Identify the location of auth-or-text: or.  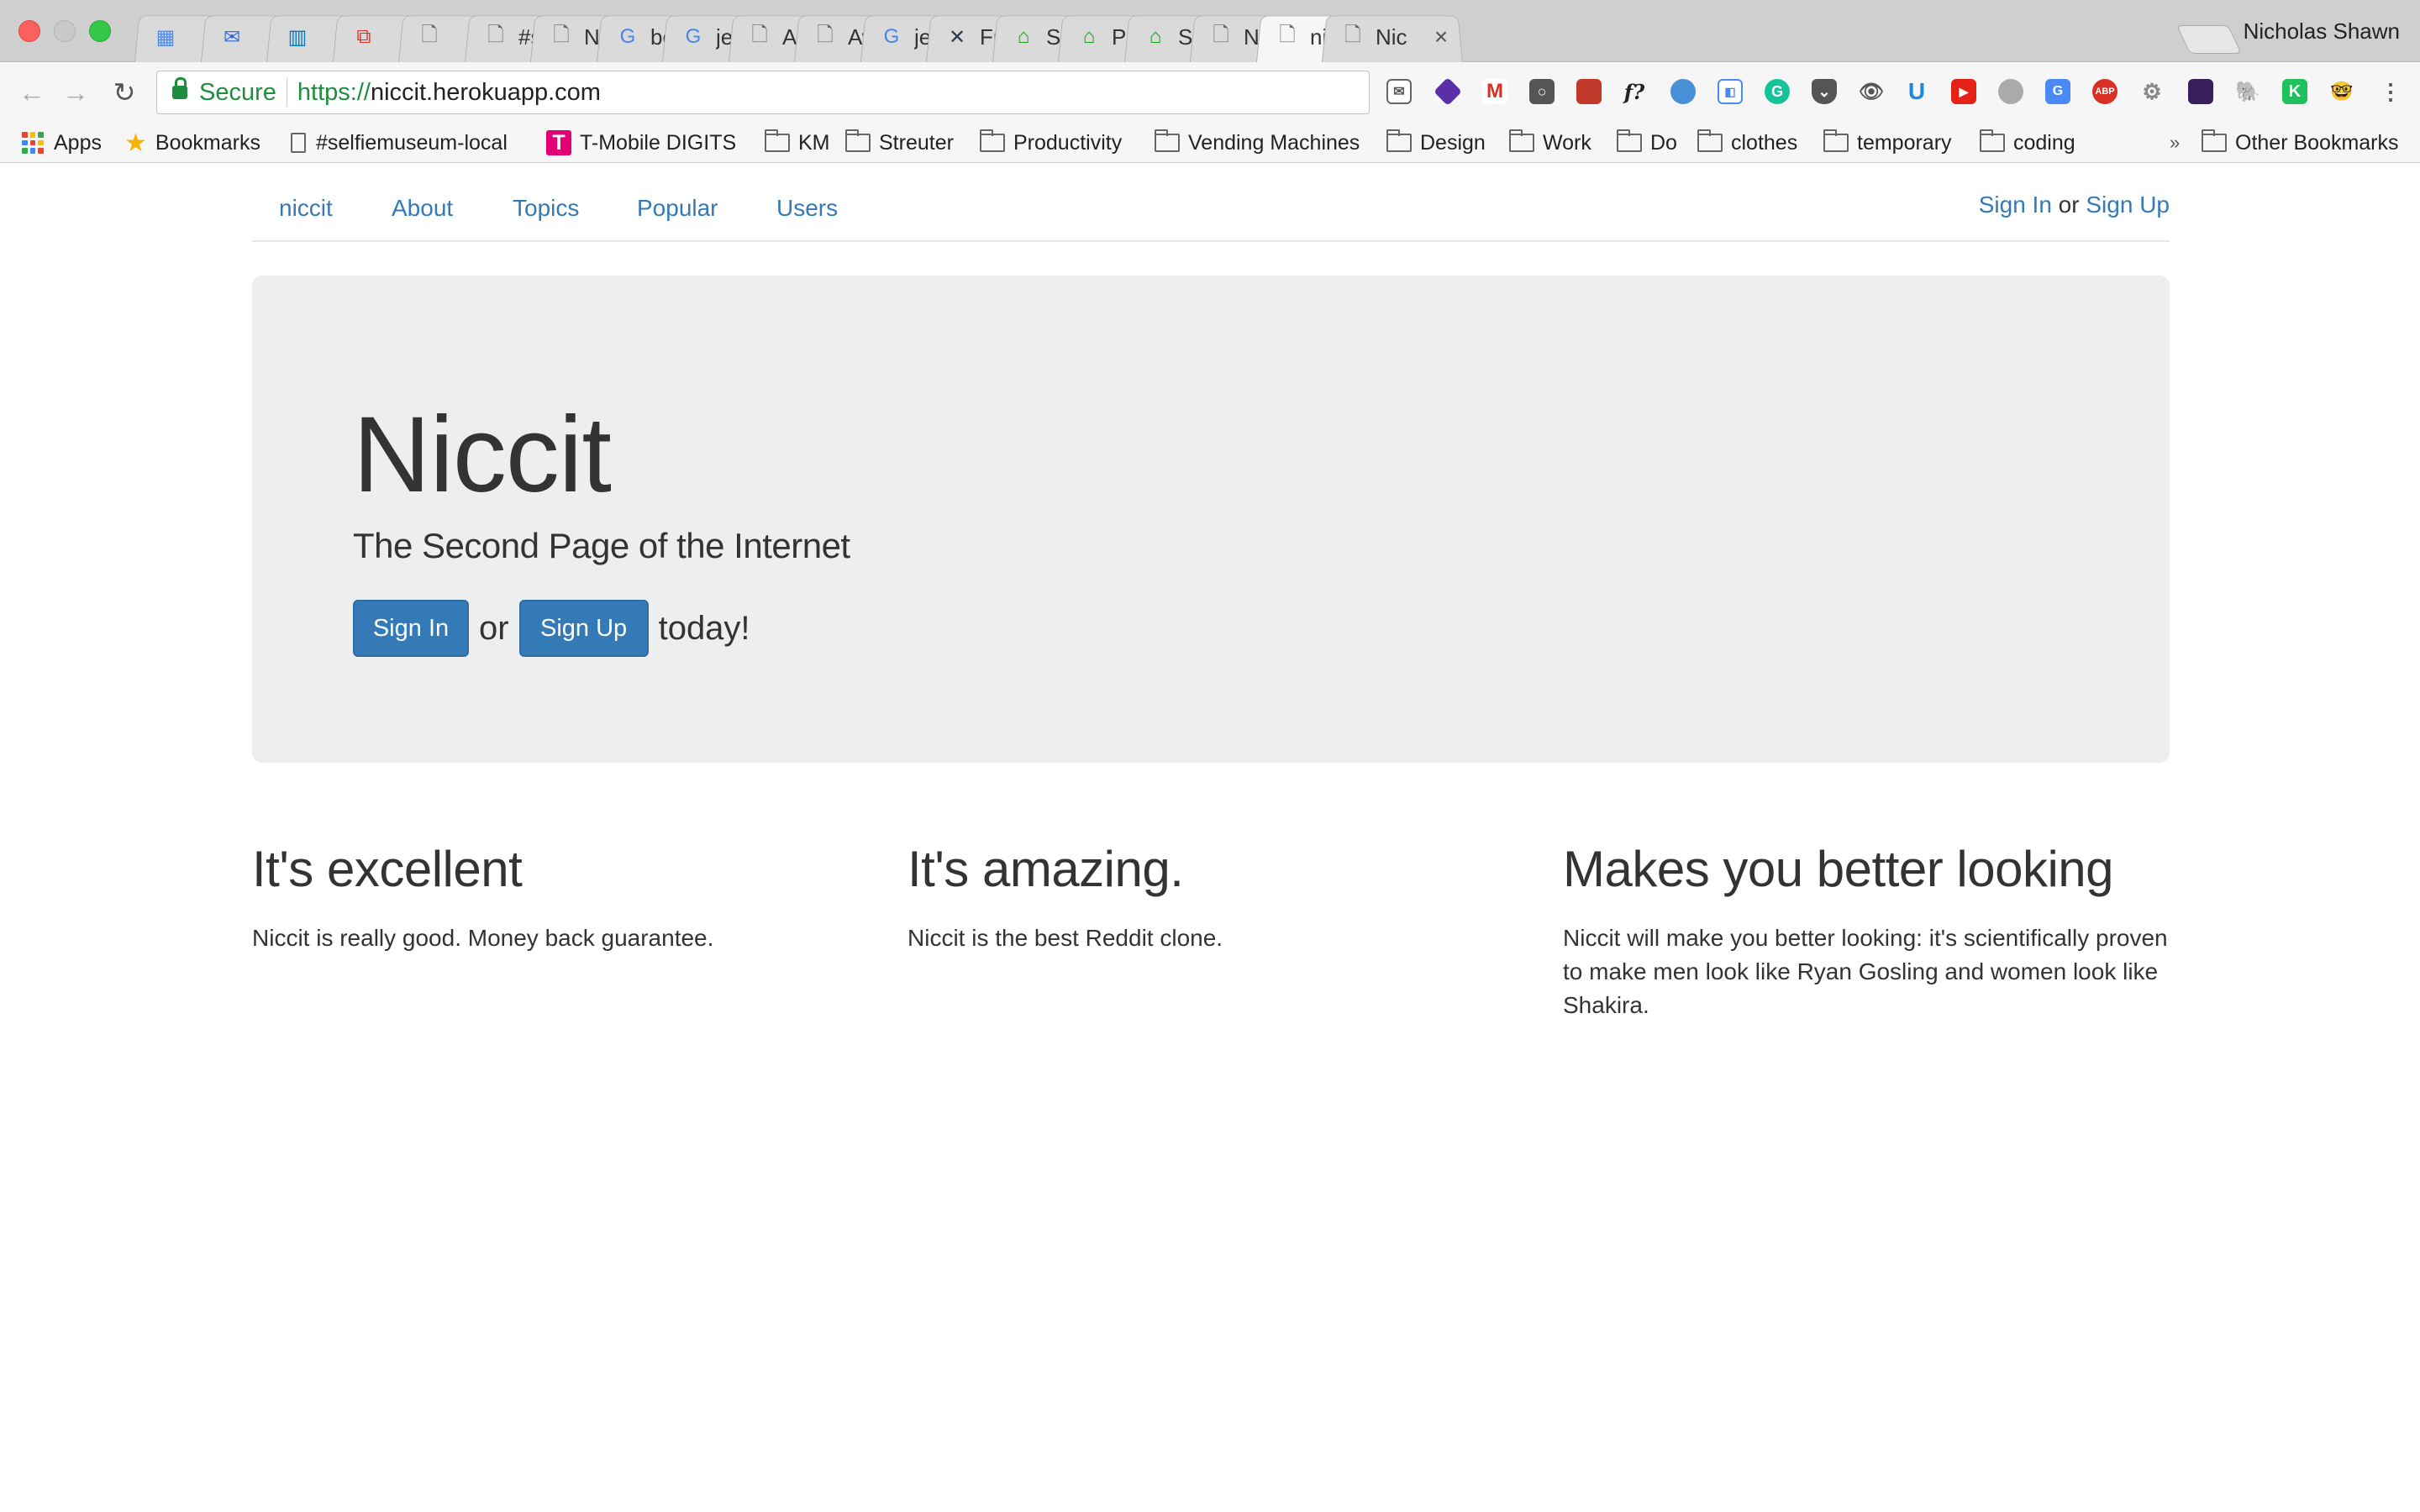
(2068, 205).